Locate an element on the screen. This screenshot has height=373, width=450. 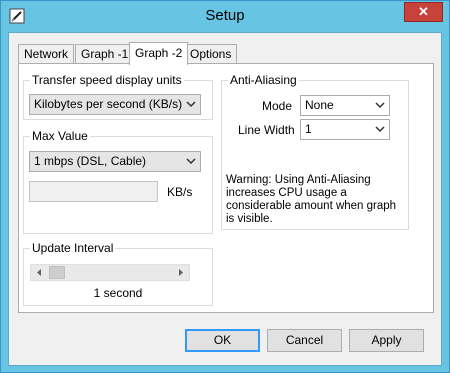
tab-options: Options is located at coordinates (211, 54).